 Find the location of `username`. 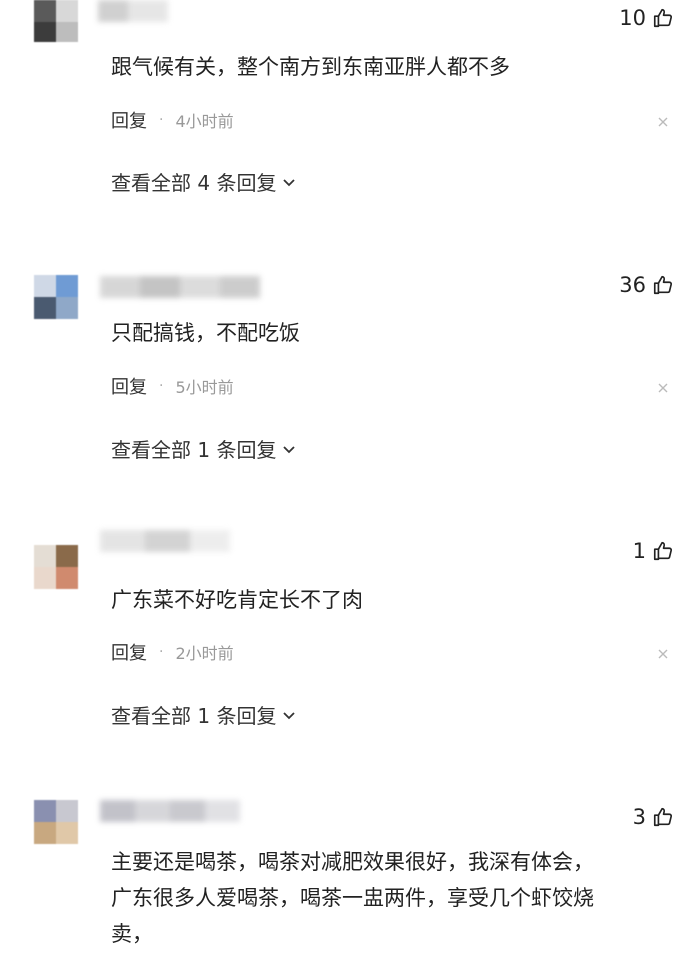

username is located at coordinates (170, 811).